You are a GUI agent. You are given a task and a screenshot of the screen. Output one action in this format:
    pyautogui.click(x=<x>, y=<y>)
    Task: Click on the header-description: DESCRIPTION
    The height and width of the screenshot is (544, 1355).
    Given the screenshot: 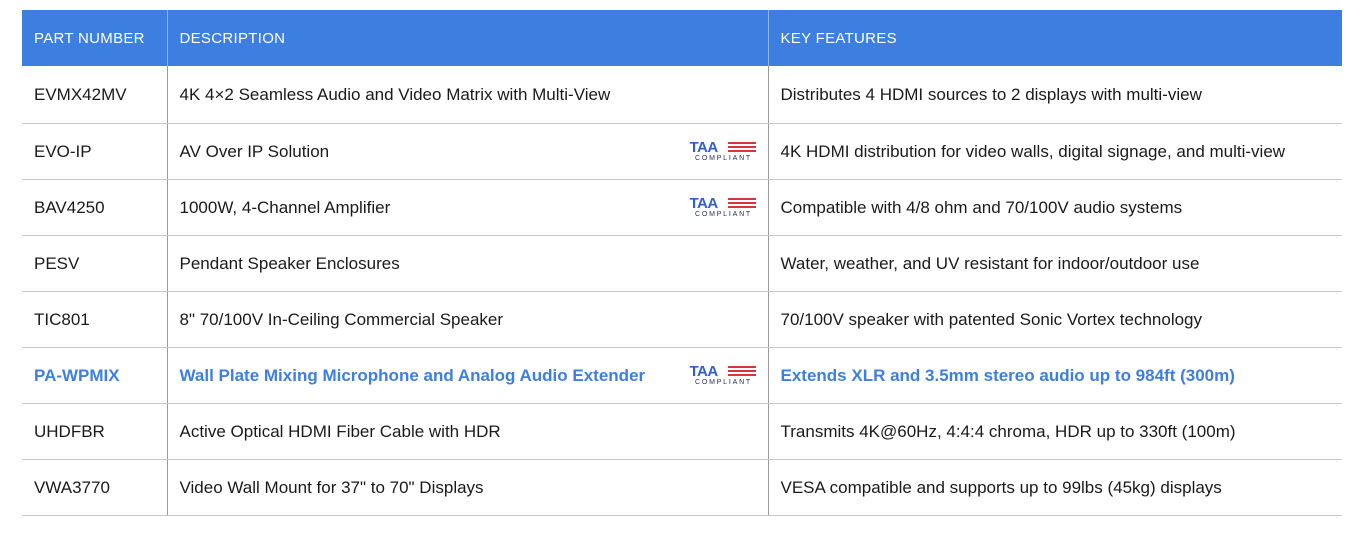 What is the action you would take?
    pyautogui.click(x=468, y=38)
    